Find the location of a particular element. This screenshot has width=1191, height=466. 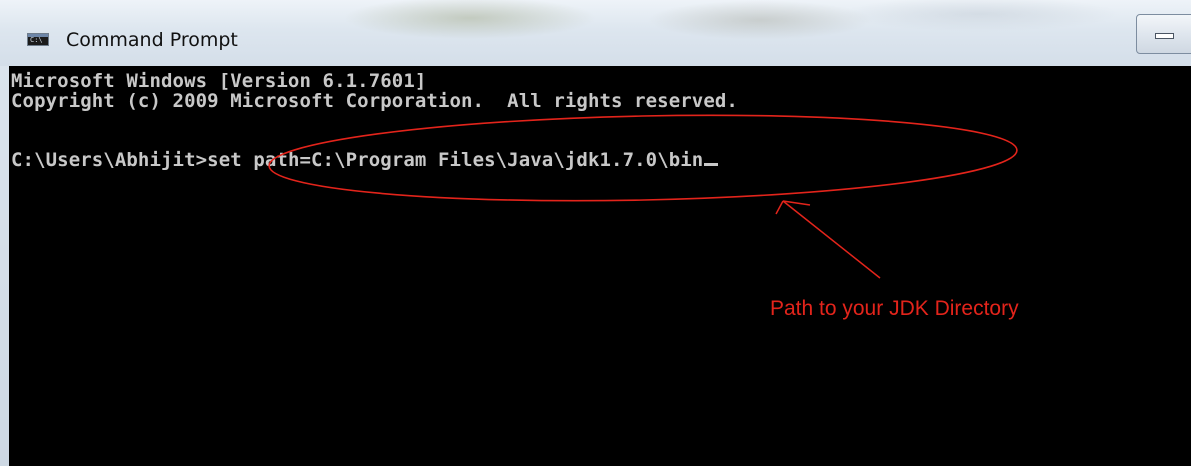

console-line-version: Microsoft Windows [Version 6.1.7601] is located at coordinates (219, 81).